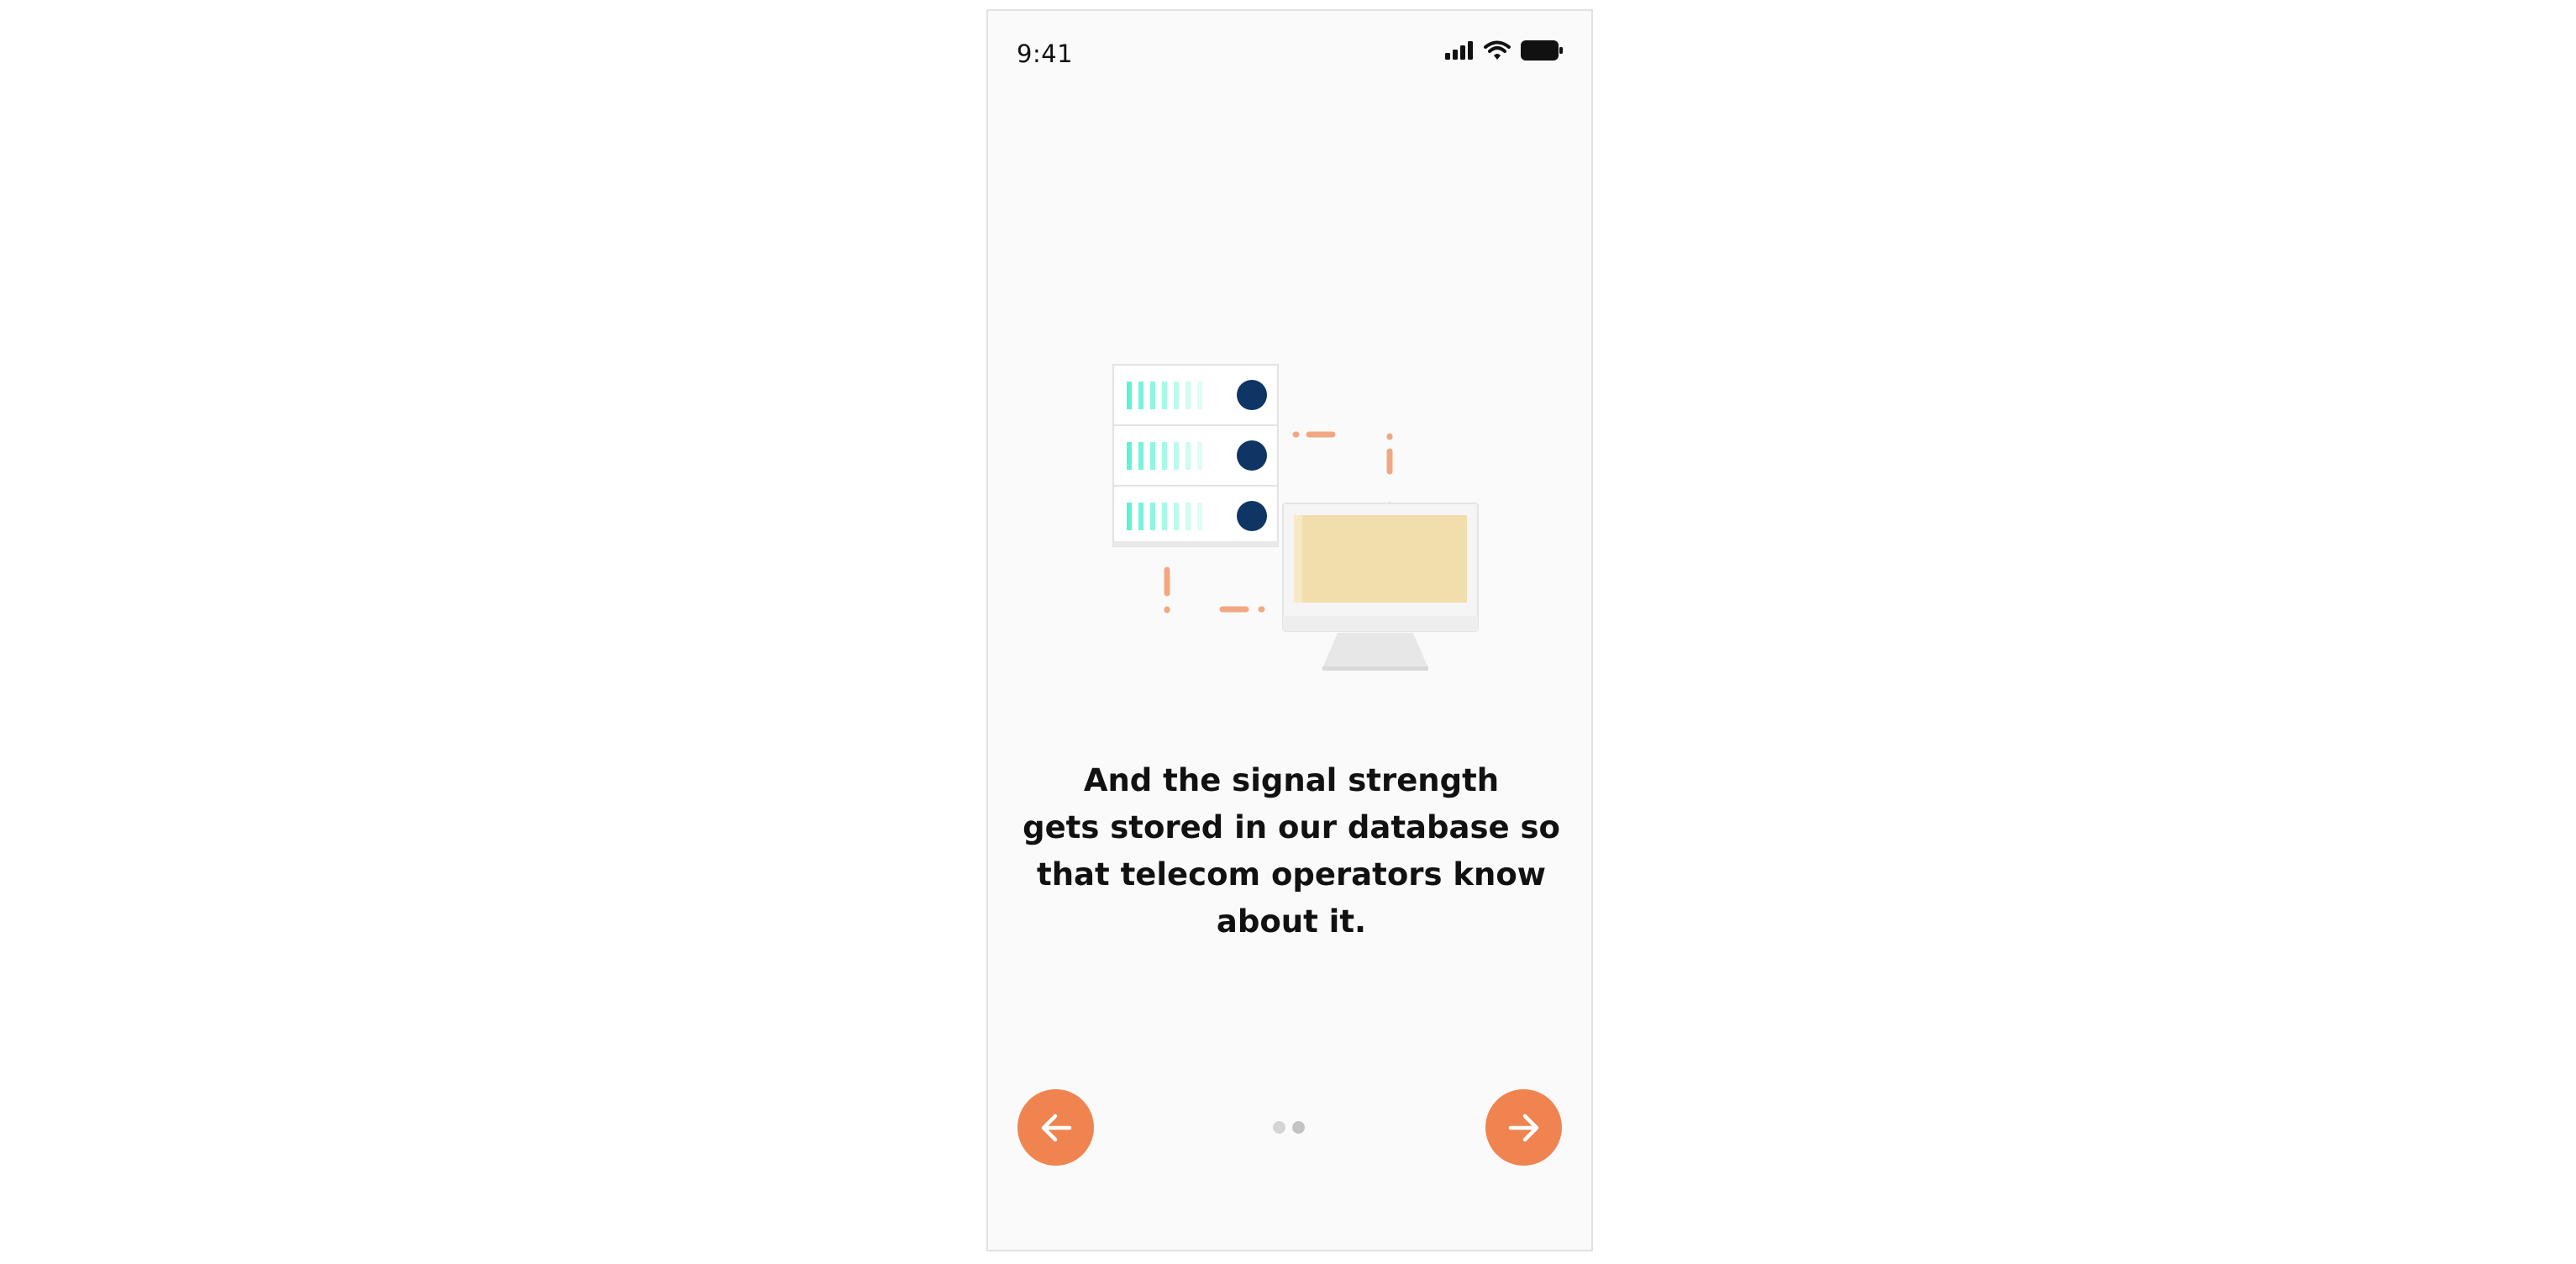  Describe the element at coordinates (1291, 874) in the screenshot. I see `message-line: that telecom operators know` at that location.